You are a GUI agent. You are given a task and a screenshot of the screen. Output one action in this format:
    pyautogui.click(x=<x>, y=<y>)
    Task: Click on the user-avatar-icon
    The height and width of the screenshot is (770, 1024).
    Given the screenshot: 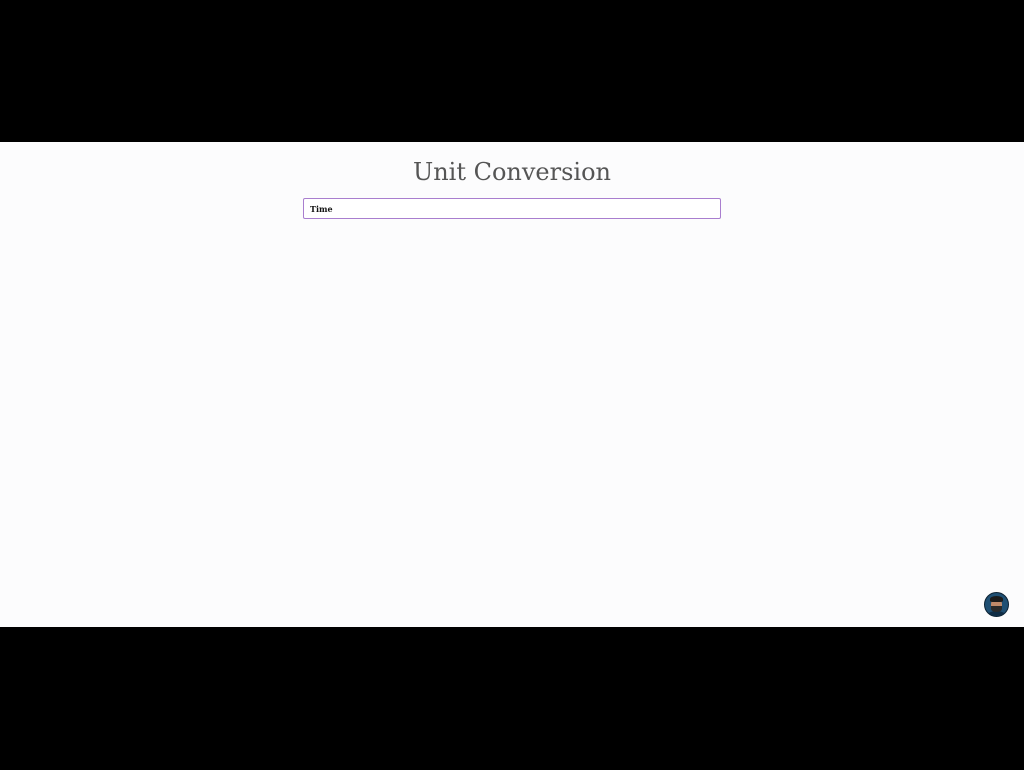 What is the action you would take?
    pyautogui.click(x=996, y=604)
    